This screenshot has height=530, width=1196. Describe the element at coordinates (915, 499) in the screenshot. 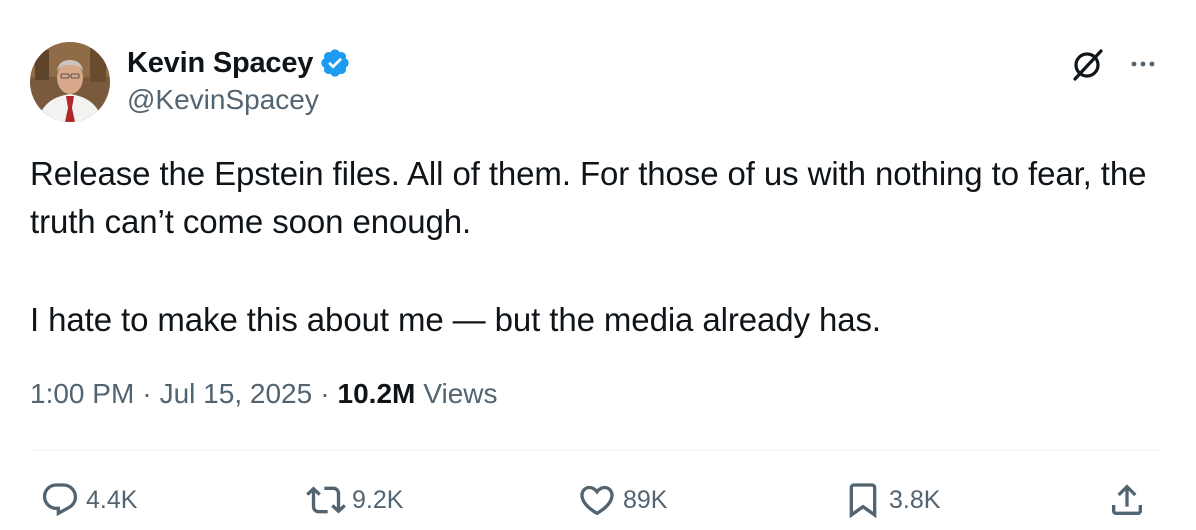

I see `bookmark-count: 3.8K` at that location.